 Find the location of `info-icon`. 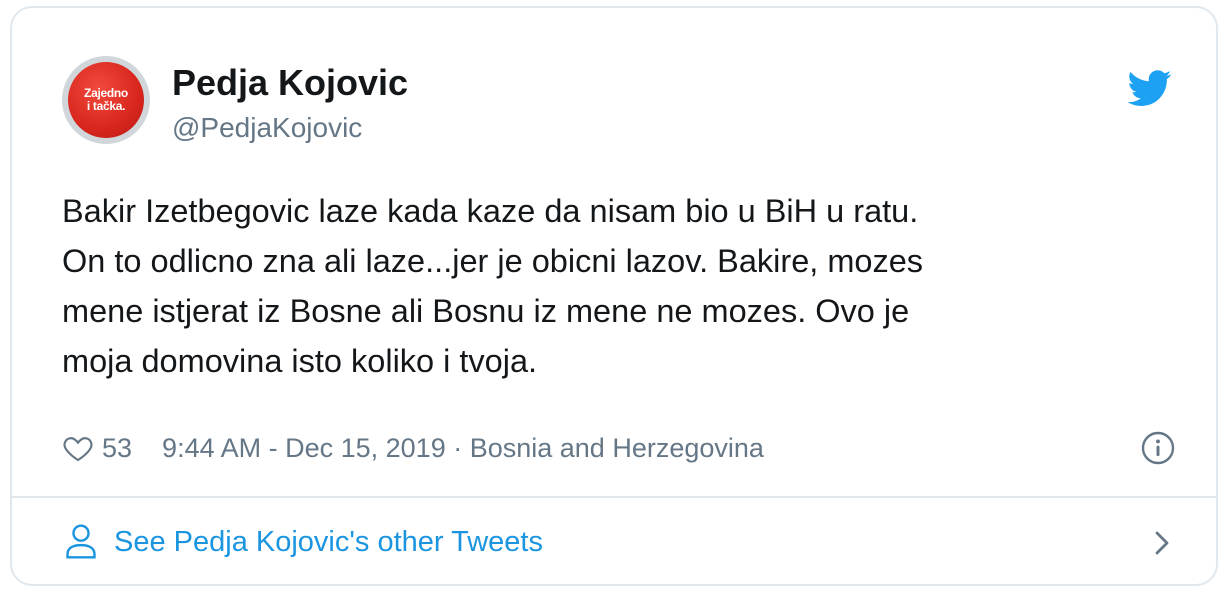

info-icon is located at coordinates (1158, 448).